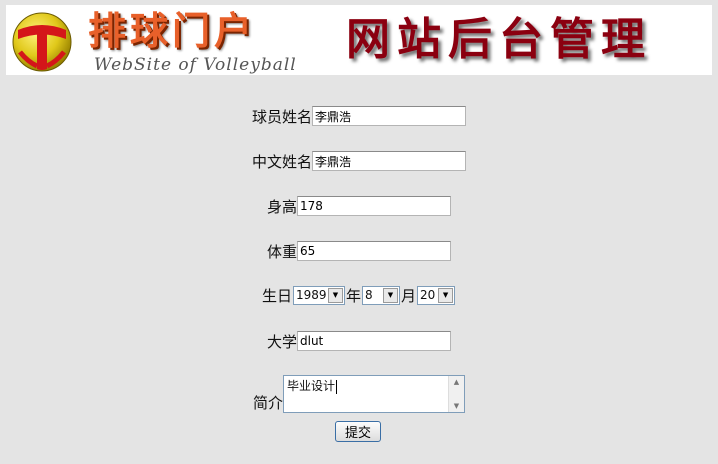 This screenshot has height=464, width=718. Describe the element at coordinates (281, 341) in the screenshot. I see `university-label: 大学` at that location.